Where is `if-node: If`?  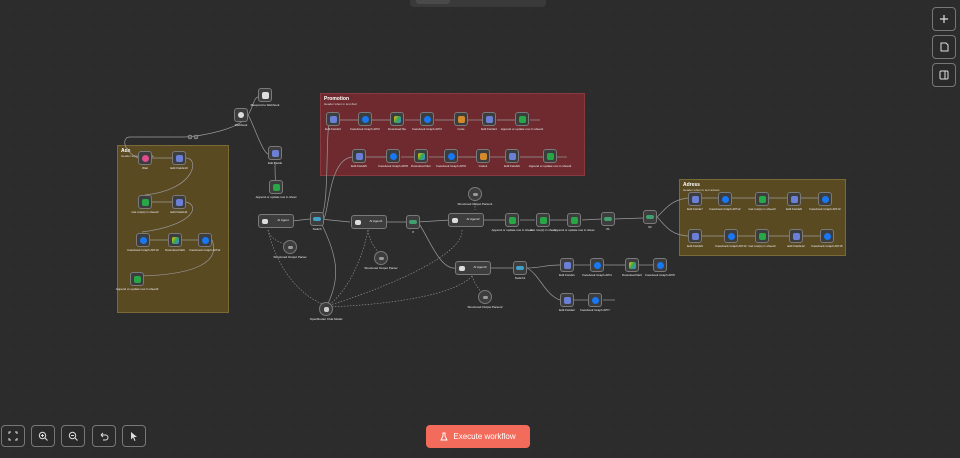 if-node: If is located at coordinates (413, 224).